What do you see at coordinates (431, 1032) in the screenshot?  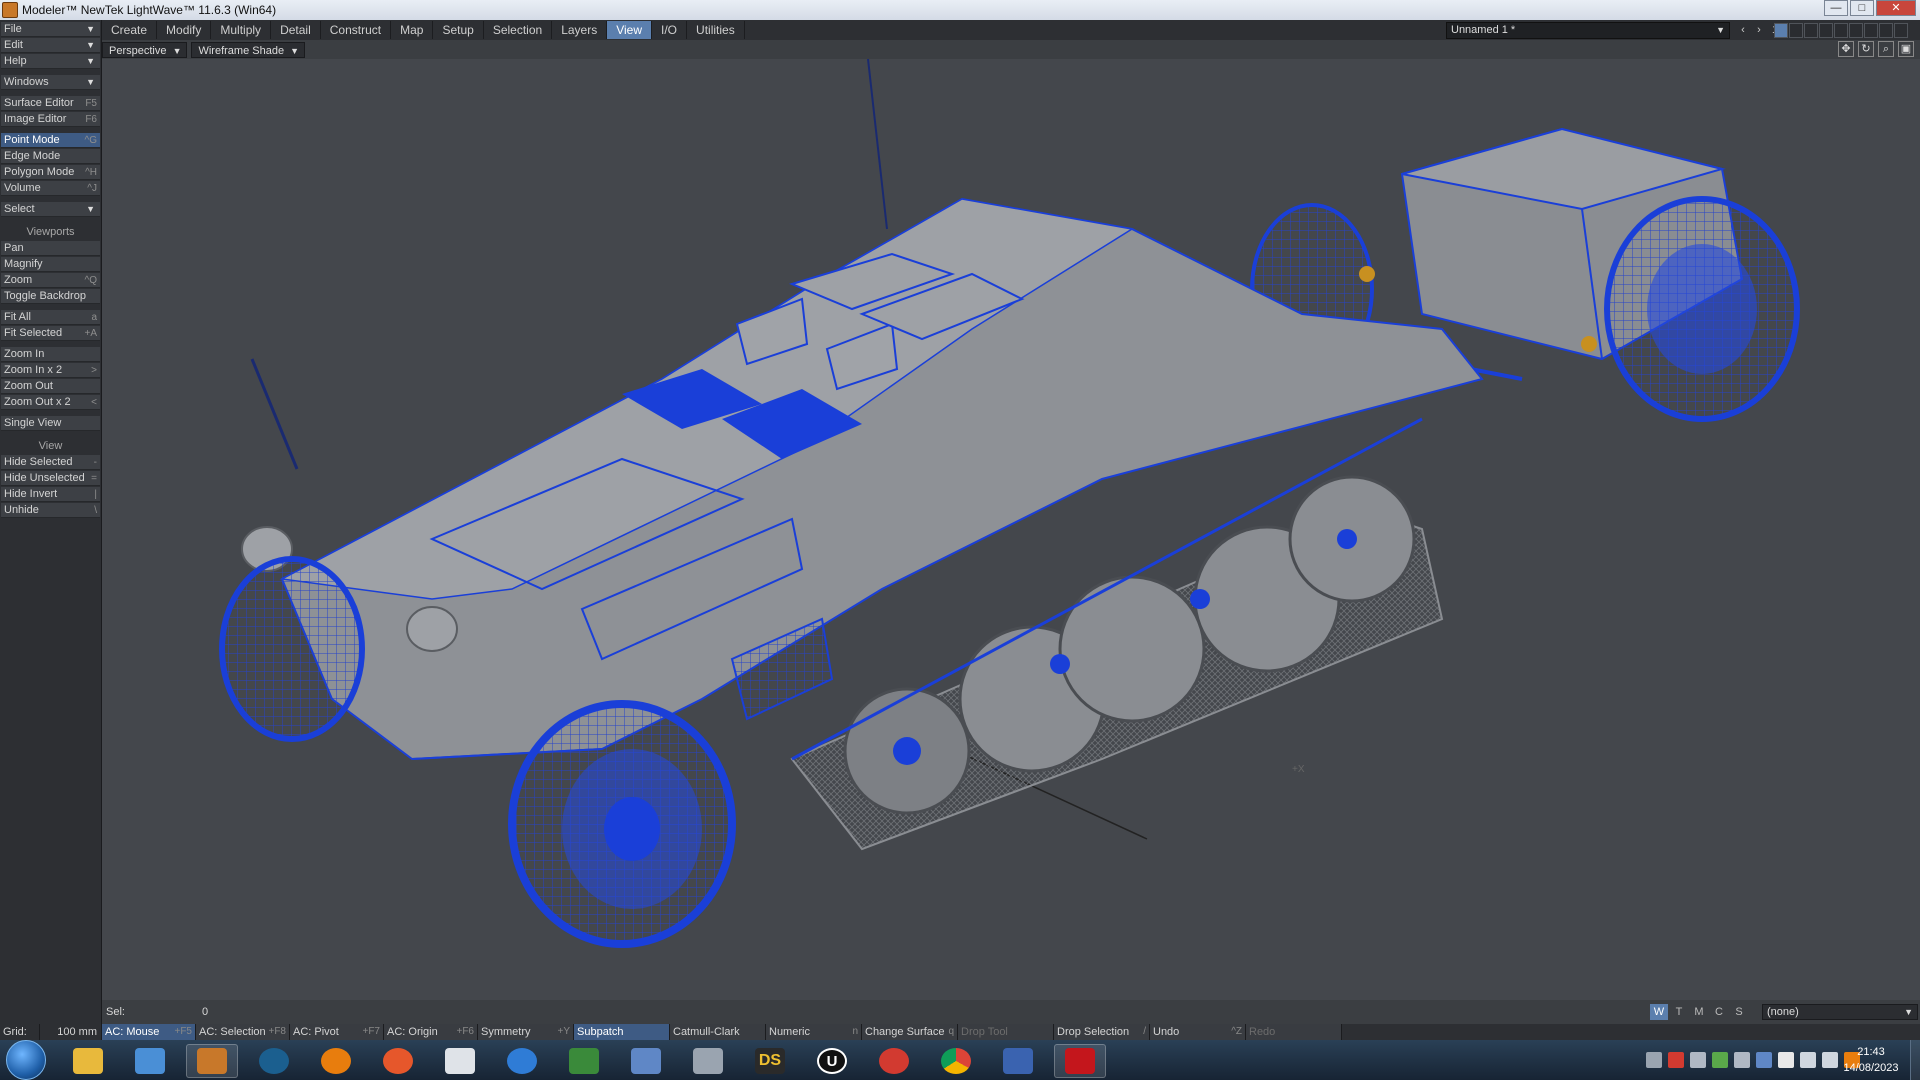 I see `ac-origin-button: AC: Origin +F6` at bounding box center [431, 1032].